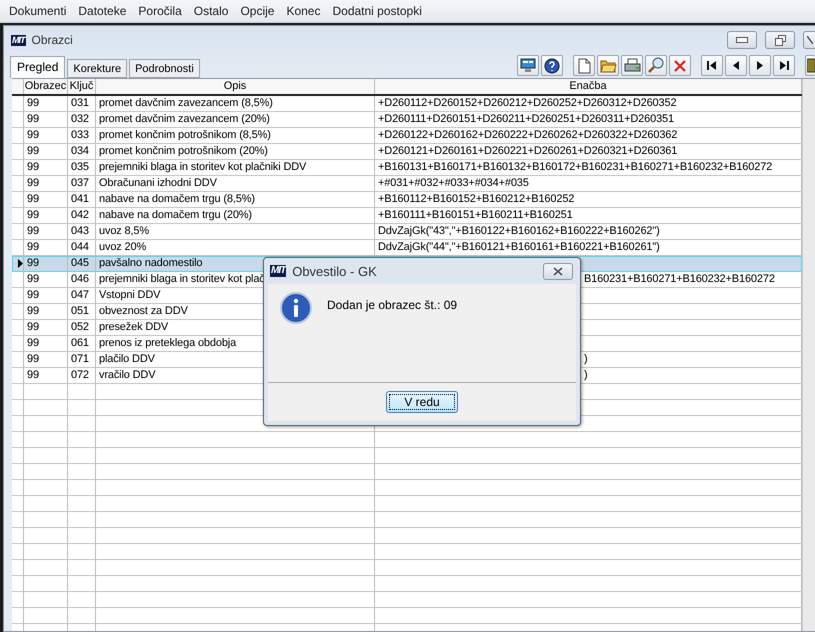 The height and width of the screenshot is (632, 815). What do you see at coordinates (526, 119) in the screenshot?
I see `table-cell: +D260111+D260151+D260211+D260251+D260311+D260351` at bounding box center [526, 119].